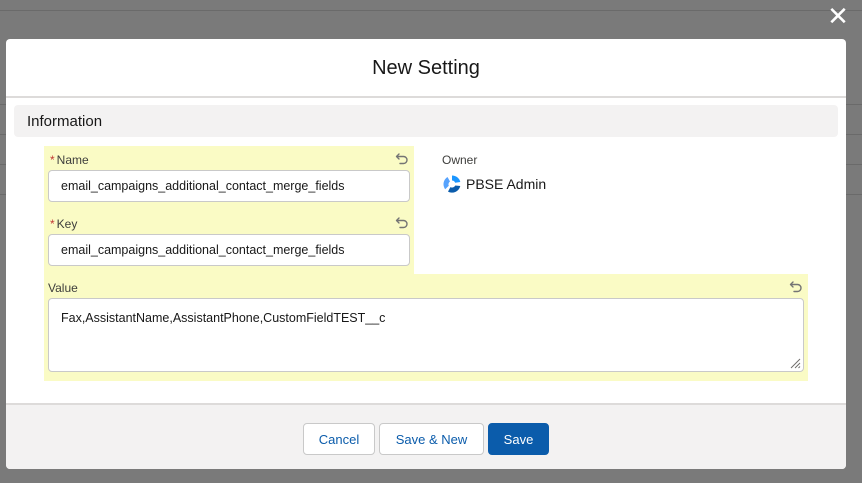 This screenshot has width=862, height=483. I want to click on user-avatar-icon, so click(452, 184).